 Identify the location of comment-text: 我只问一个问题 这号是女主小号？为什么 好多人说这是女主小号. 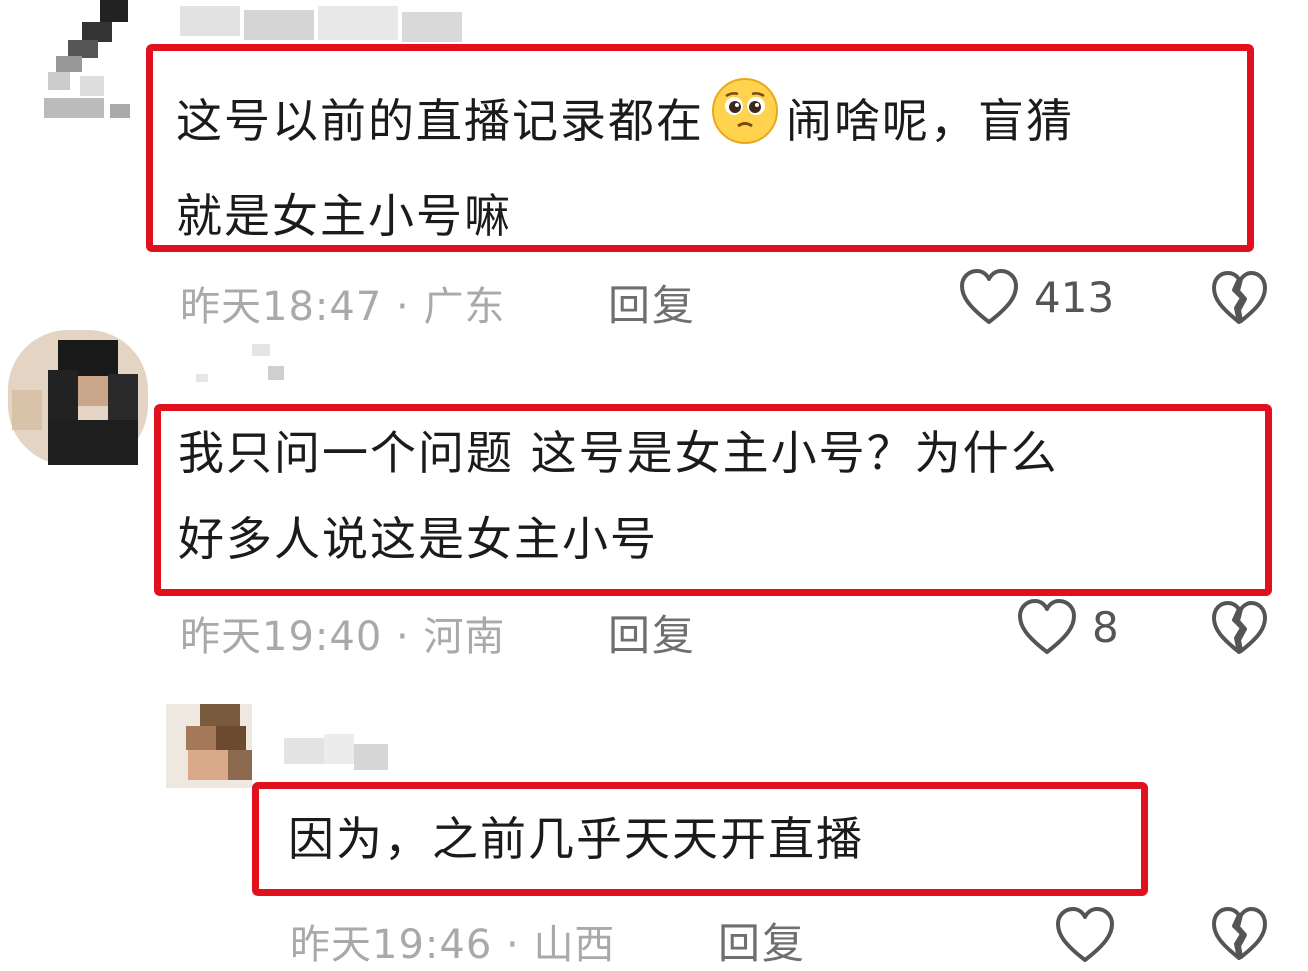
(618, 496).